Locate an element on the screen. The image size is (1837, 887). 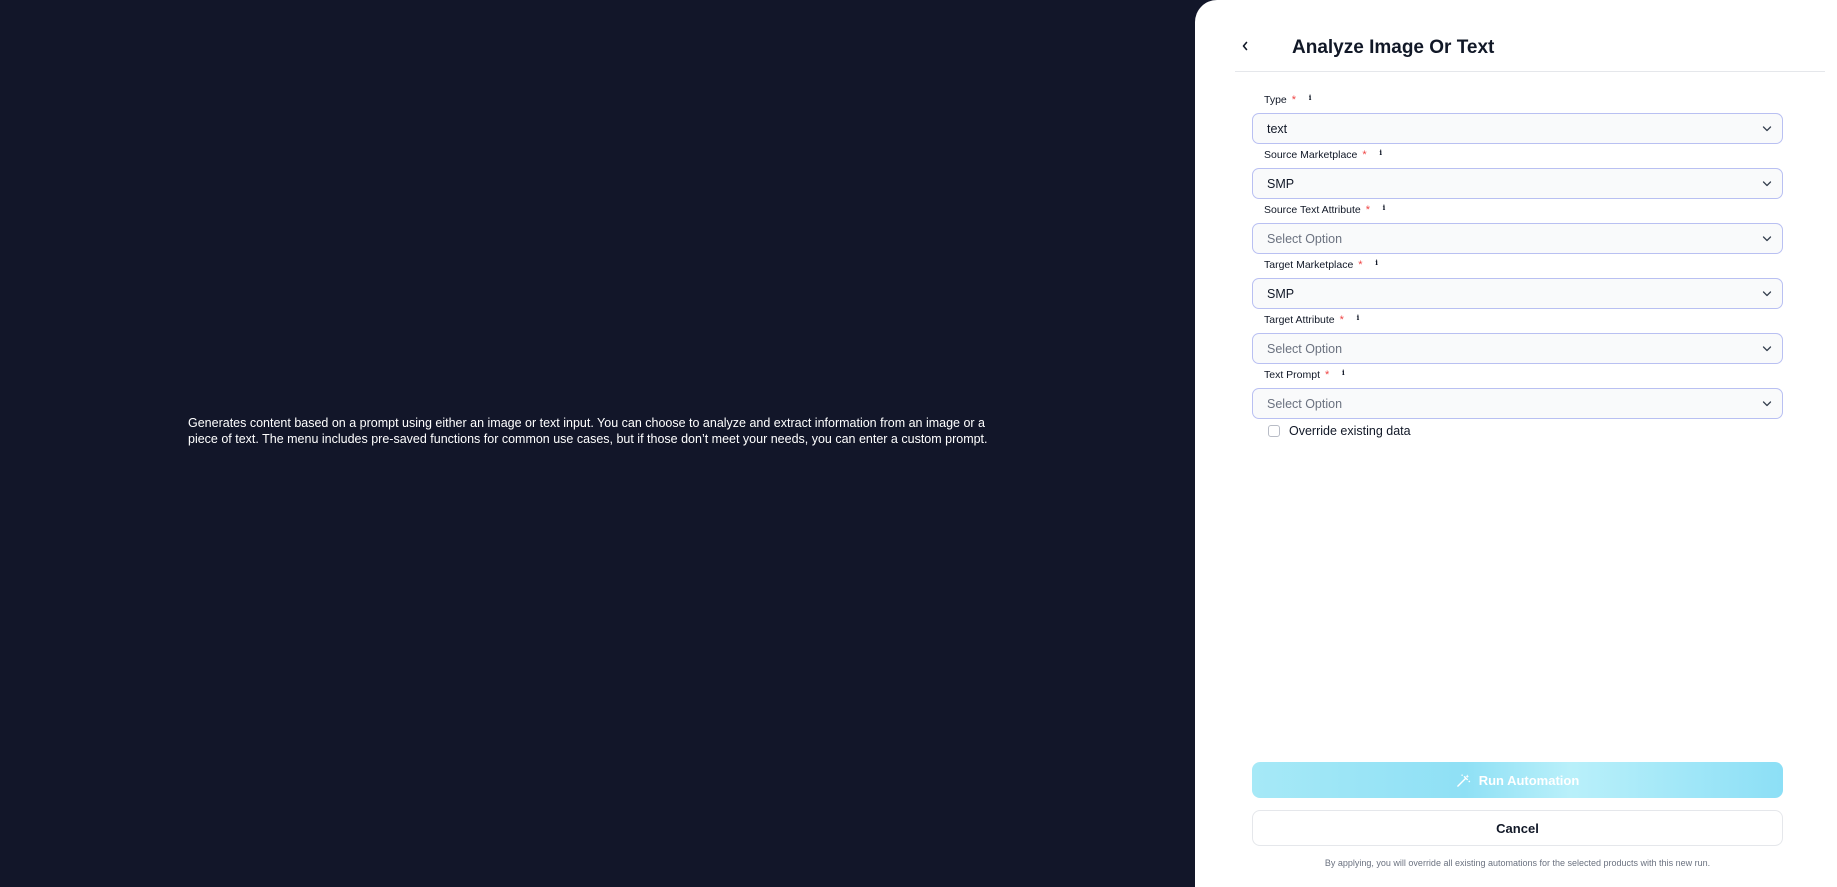
field-source-text-attribute: Source Text Attribute * i Select Option is located at coordinates (1517, 227).